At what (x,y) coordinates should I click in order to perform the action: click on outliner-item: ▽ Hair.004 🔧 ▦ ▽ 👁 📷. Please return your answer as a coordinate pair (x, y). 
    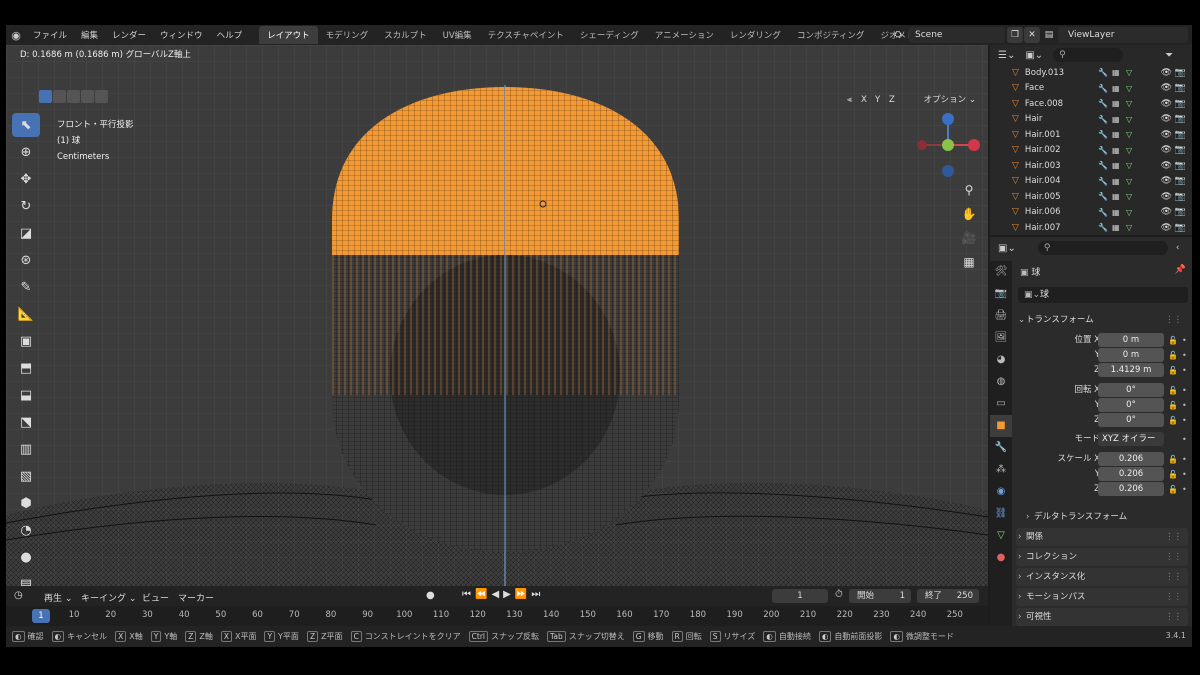
    Looking at the image, I should click on (1091, 182).